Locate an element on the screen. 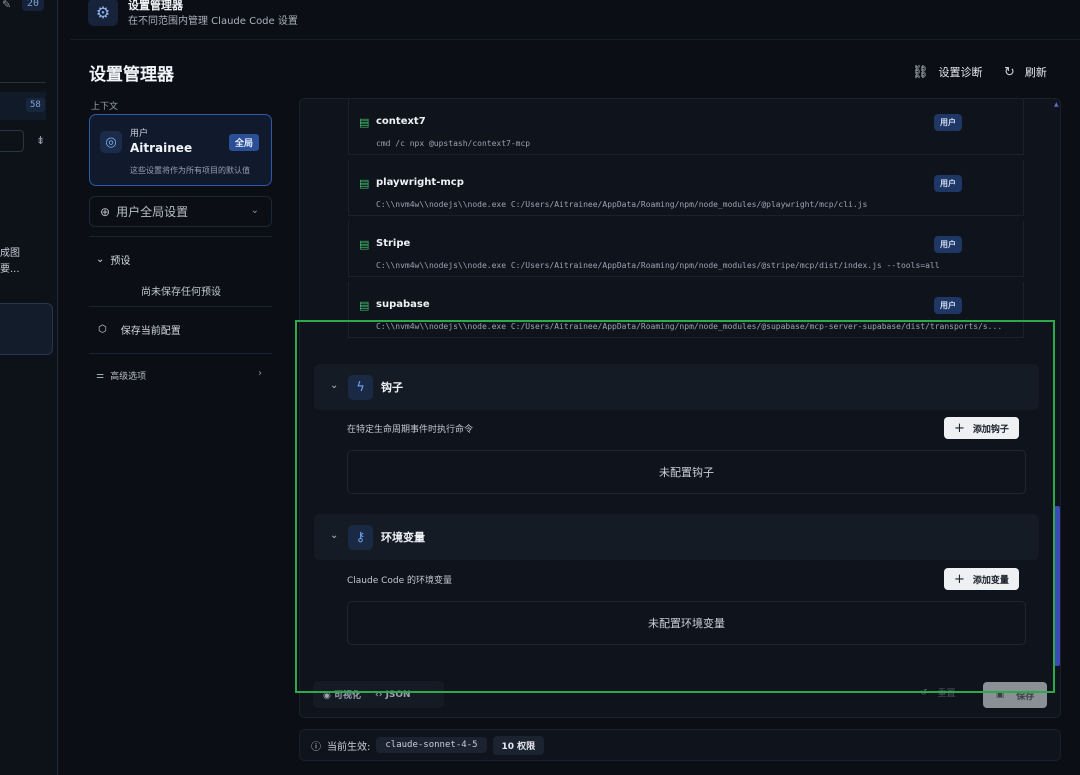 This screenshot has height=775, width=1080. view-mode-tabs: ◉ 可视化 ‹› JSON is located at coordinates (378, 694).